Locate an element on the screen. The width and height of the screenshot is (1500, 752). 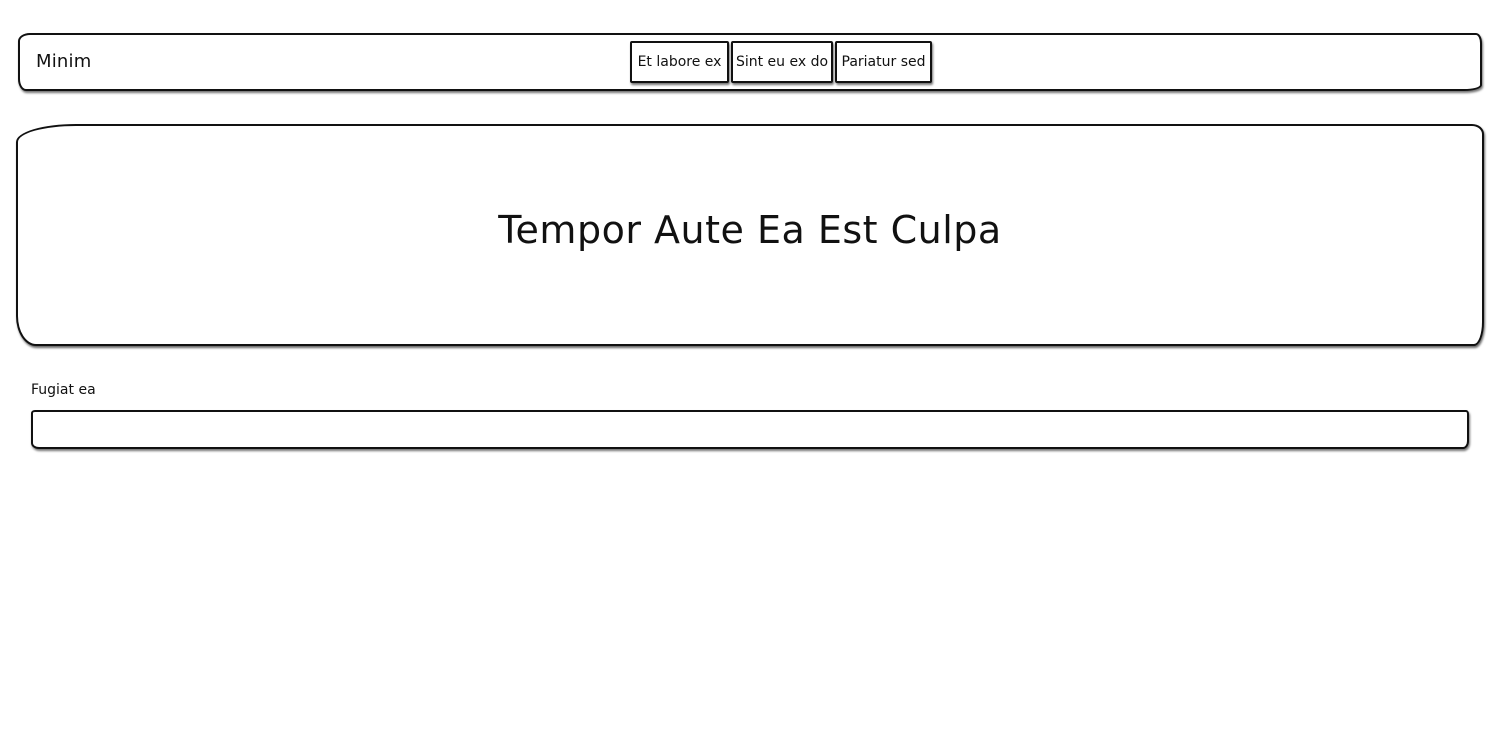
text-input-field is located at coordinates (750, 429).